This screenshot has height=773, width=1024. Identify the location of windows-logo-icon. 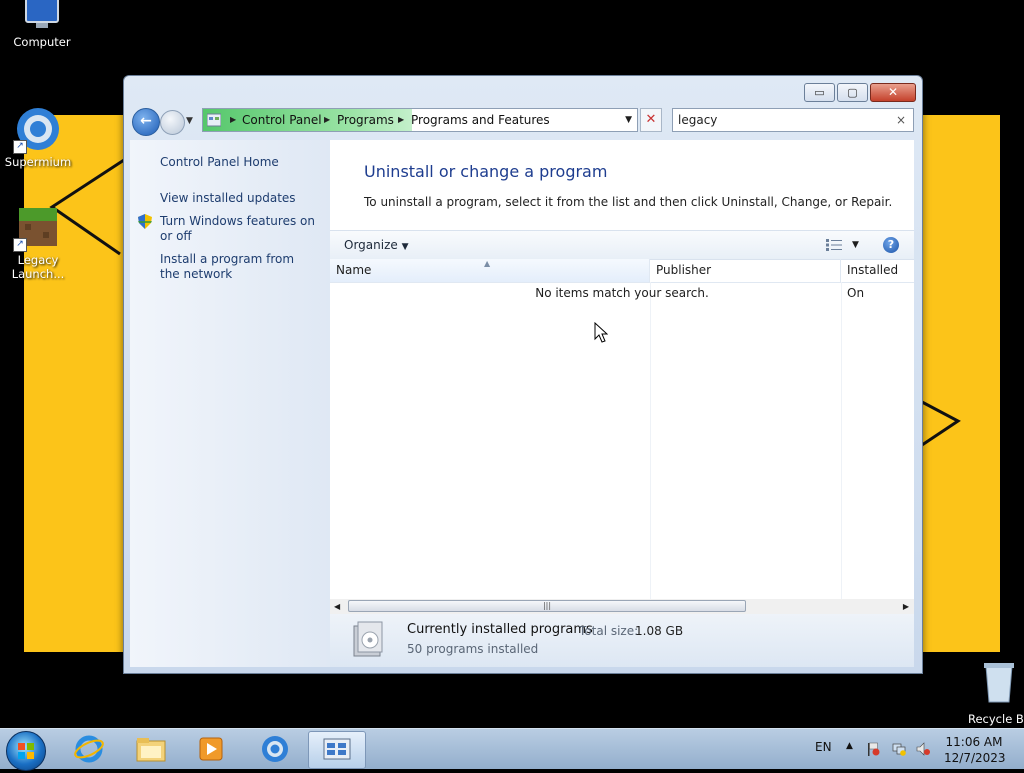
(26, 751).